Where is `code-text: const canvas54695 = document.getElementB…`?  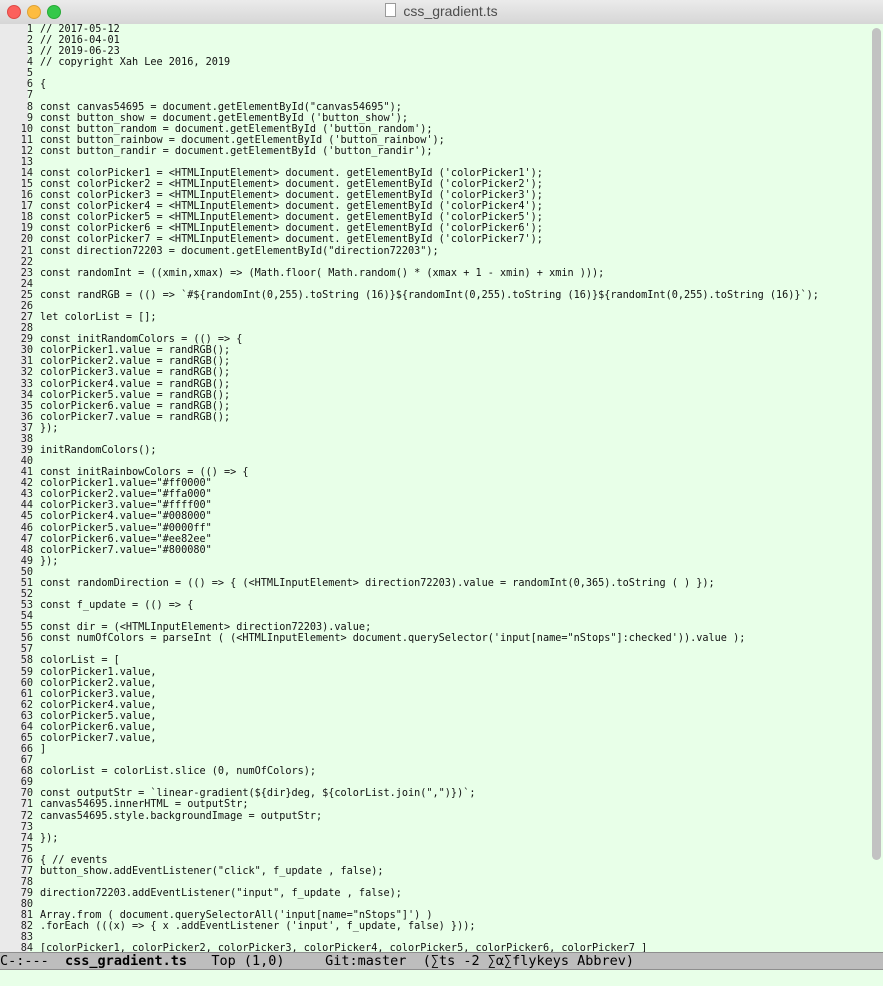 code-text: const canvas54695 = document.getElementB… is located at coordinates (217, 107).